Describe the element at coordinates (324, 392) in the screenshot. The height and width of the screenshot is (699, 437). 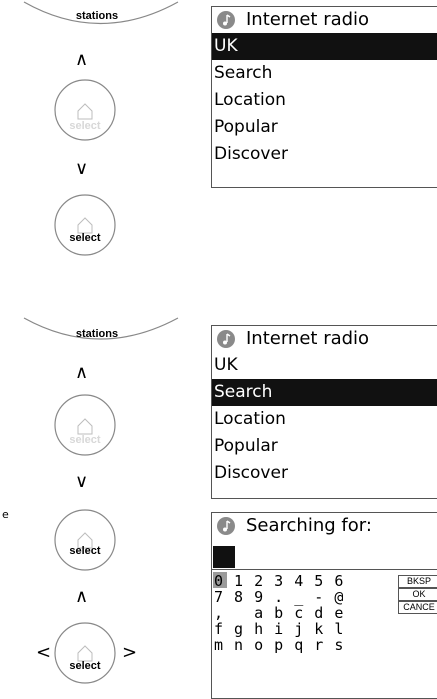
I see `menu-item-search-2: Search` at that location.